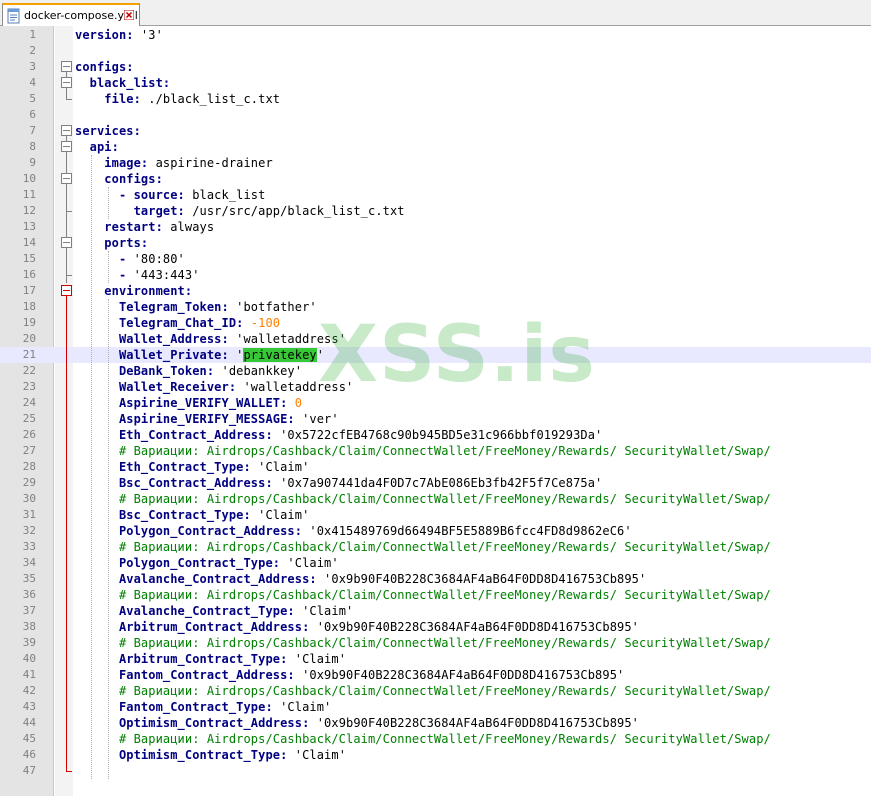 This screenshot has height=796, width=871. What do you see at coordinates (435, 419) in the screenshot?
I see `code-line: 25 Aspirine_VERIFY_MESSAGE: 'ver'` at bounding box center [435, 419].